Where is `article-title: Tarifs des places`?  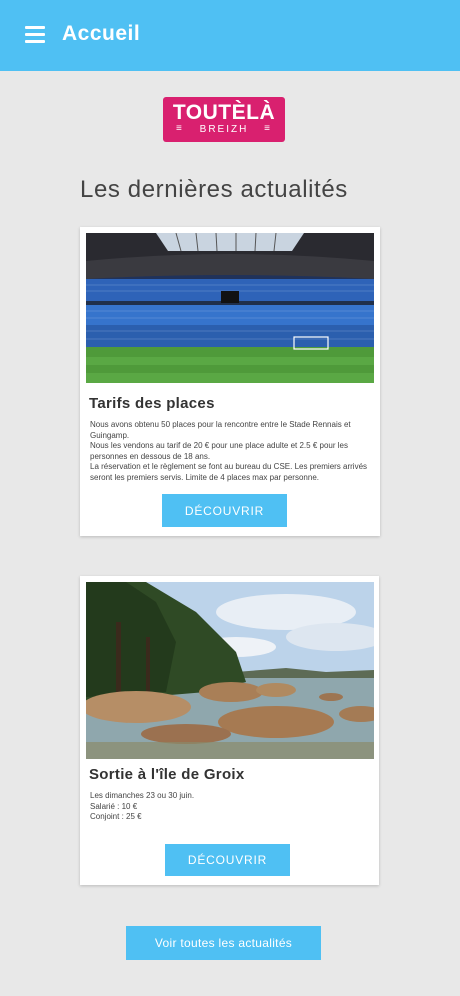
article-title: Tarifs des places is located at coordinates (152, 403).